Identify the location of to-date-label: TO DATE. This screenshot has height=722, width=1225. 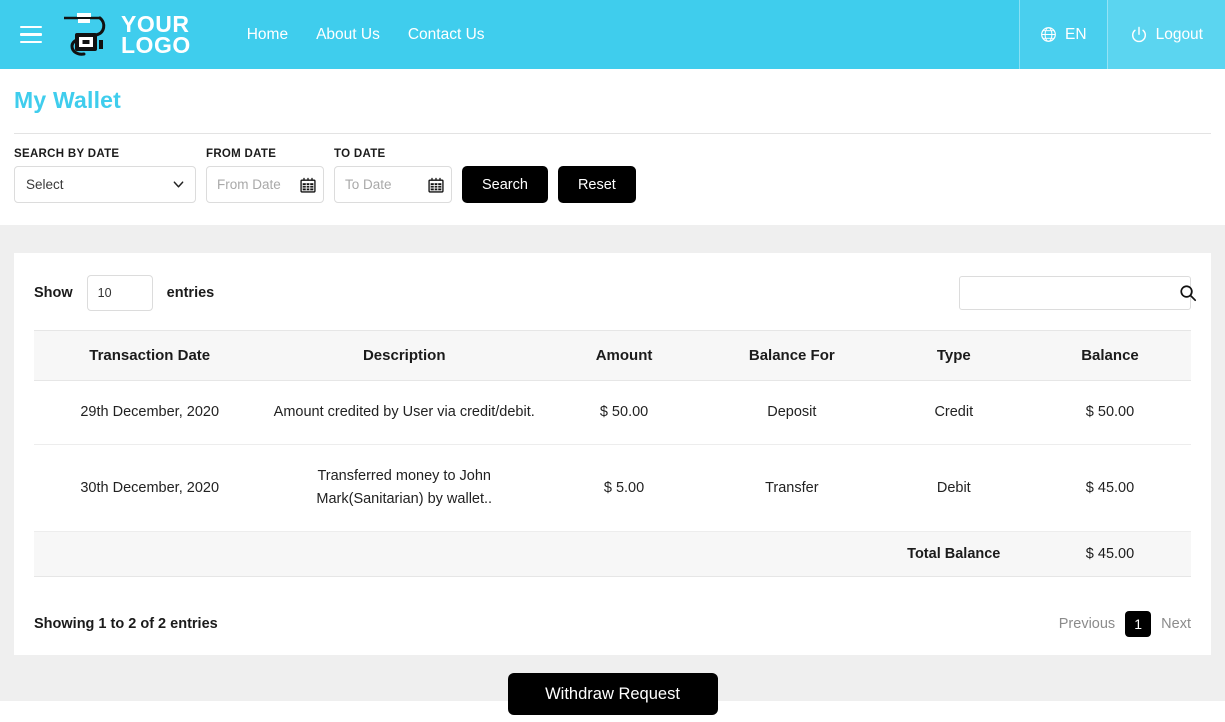
(360, 154).